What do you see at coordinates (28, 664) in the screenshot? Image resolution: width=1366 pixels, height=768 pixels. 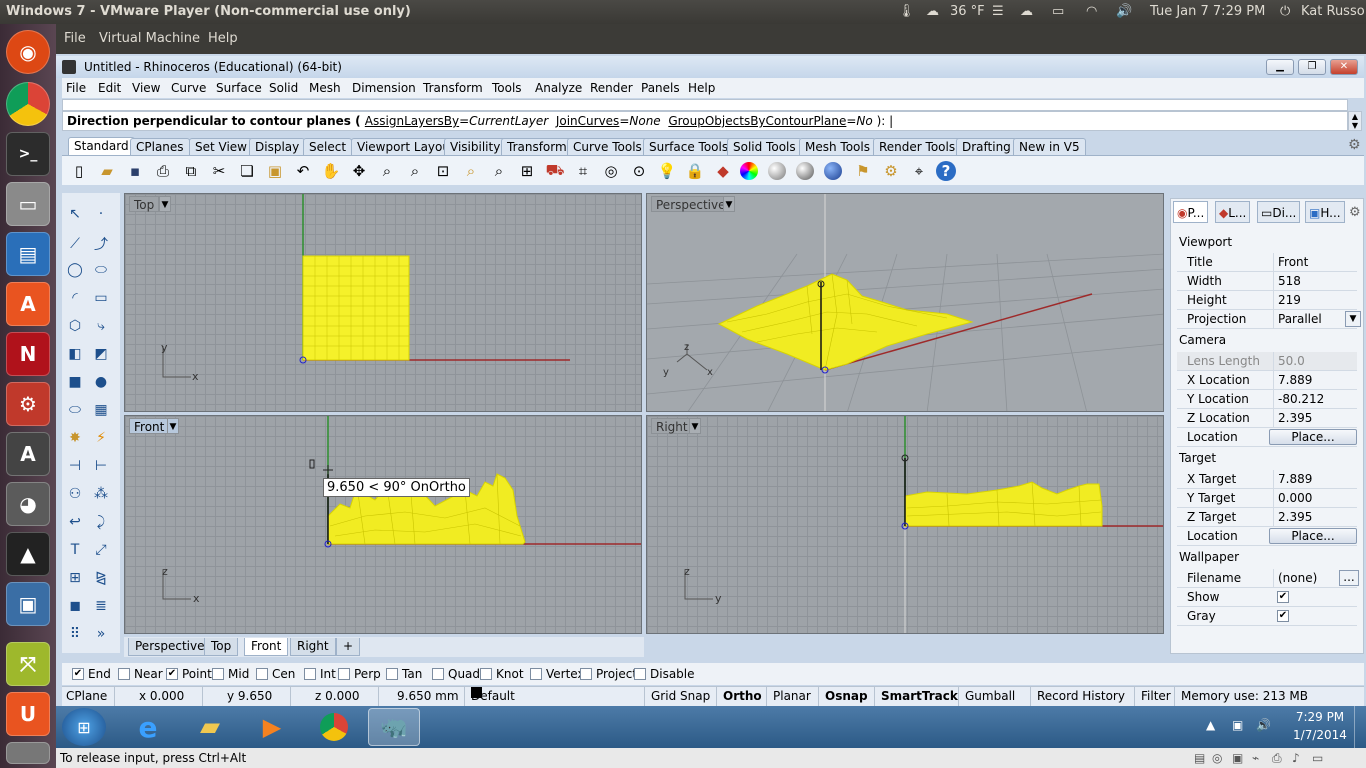 I see `vmware-icon: ⤧` at bounding box center [28, 664].